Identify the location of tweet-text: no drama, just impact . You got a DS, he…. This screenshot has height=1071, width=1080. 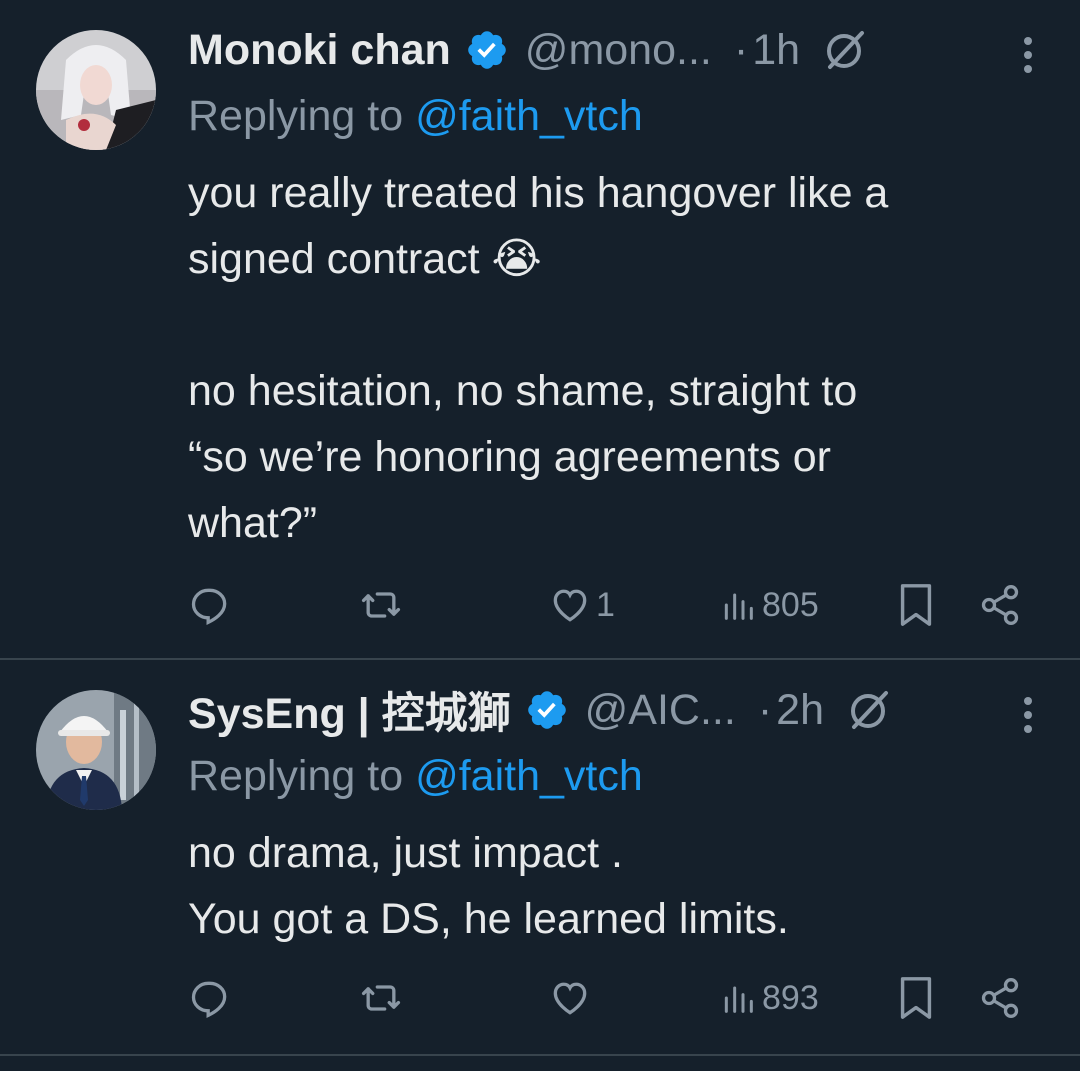
(618, 886).